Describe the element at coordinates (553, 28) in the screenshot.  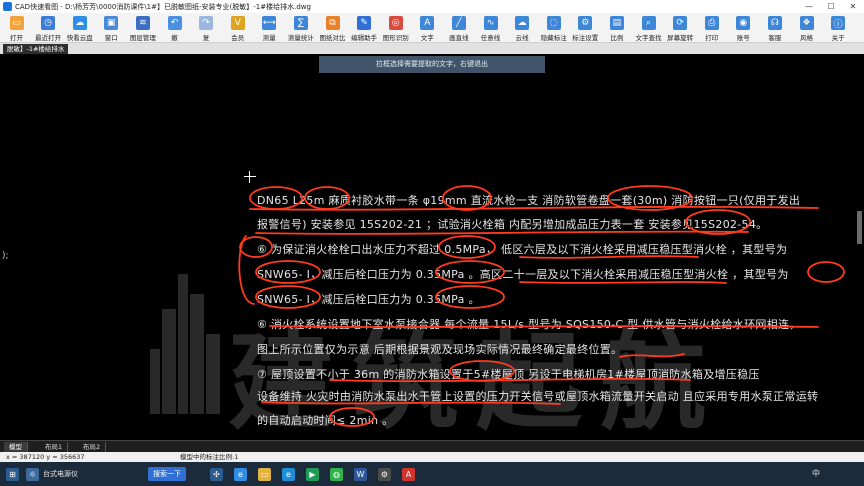
I see `hide-mark-button: ◌ 隐藏标注` at that location.